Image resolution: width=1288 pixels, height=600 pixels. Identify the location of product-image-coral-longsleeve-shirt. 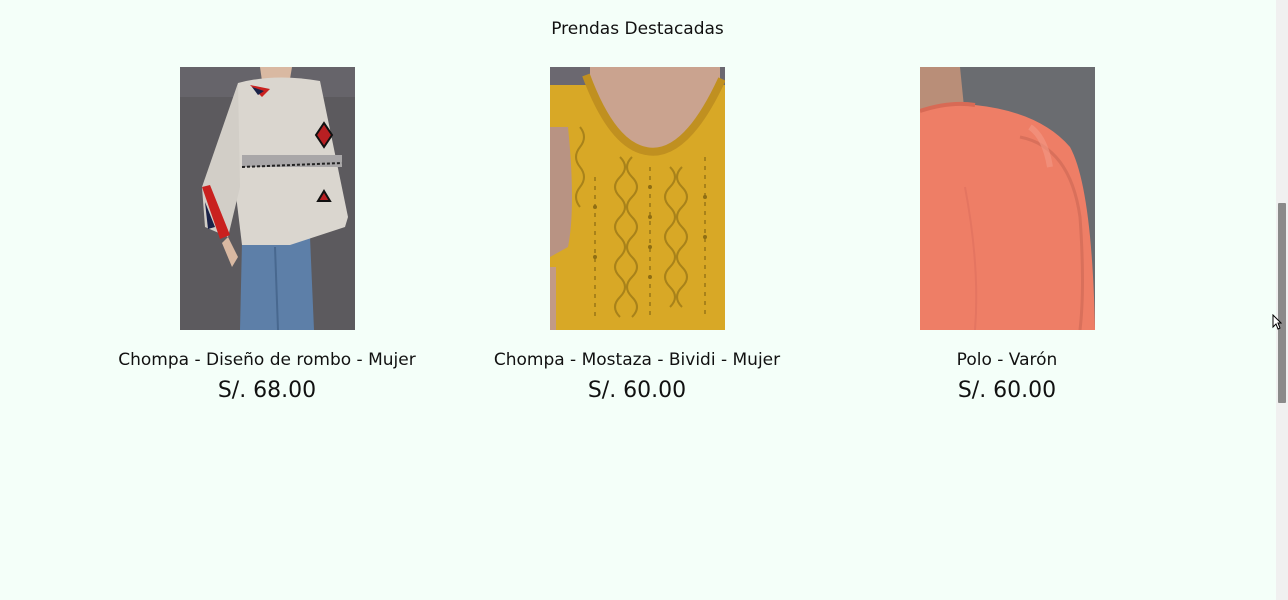
(1007, 198).